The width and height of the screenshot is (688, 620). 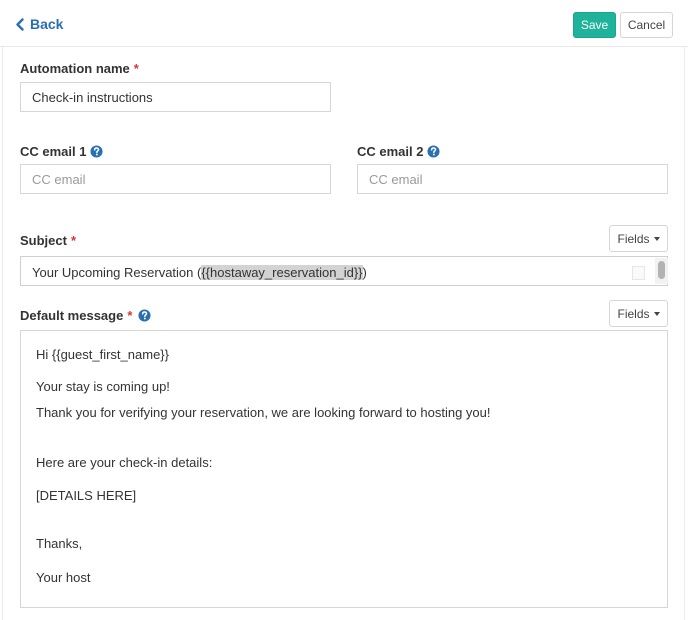 What do you see at coordinates (364, 272) in the screenshot?
I see `subject-suffix: )` at bounding box center [364, 272].